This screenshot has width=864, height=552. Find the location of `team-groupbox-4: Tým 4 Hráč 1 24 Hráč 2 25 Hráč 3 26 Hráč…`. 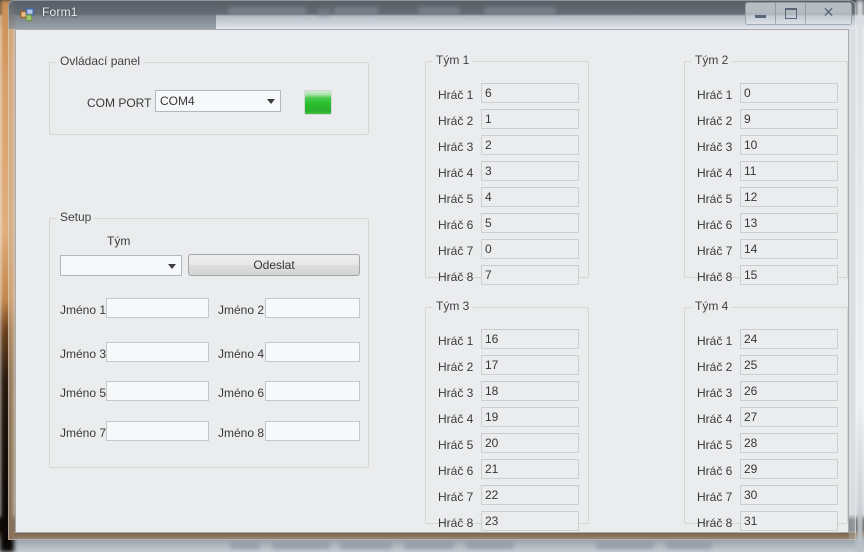

team-groupbox-4: Tým 4 Hráč 1 24 Hráč 2 25 Hráč 3 26 Hráč… is located at coordinates (766, 415).